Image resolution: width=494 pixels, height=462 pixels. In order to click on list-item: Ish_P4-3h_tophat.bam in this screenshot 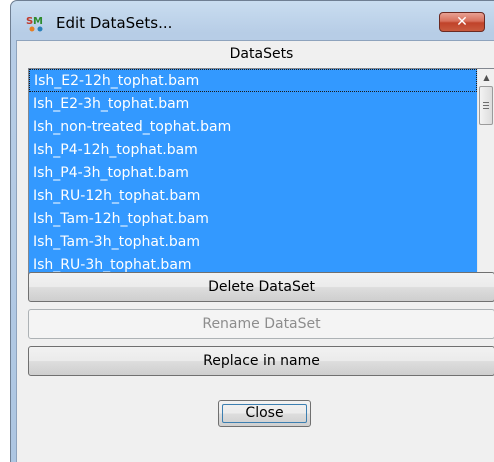, I will do `click(253, 172)`.